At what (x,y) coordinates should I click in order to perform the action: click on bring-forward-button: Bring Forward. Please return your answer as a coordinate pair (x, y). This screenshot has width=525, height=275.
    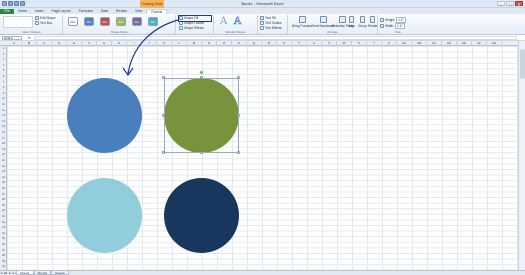
    Looking at the image, I should click on (302, 22).